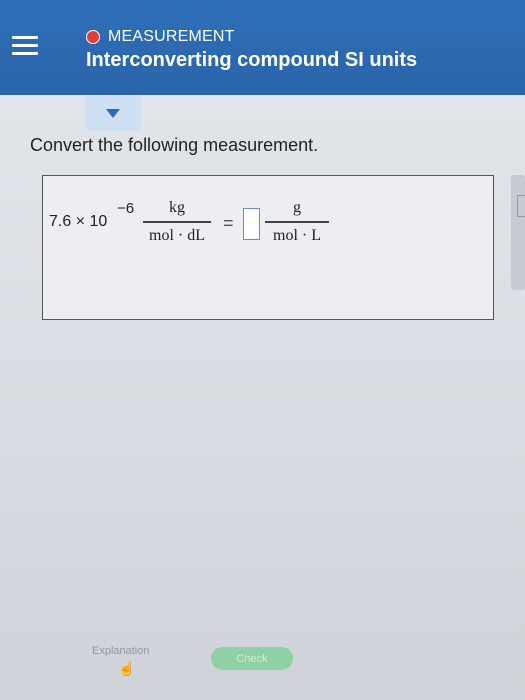 The height and width of the screenshot is (700, 525). Describe the element at coordinates (171, 36) in the screenshot. I see `topic-text: MEASUREMENT` at that location.